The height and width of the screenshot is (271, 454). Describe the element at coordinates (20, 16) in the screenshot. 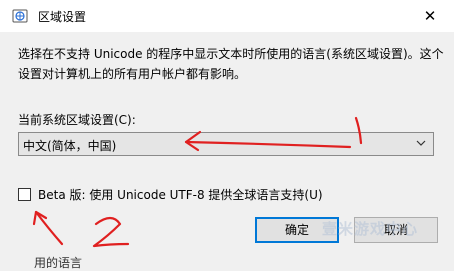

I see `globe-icon` at that location.